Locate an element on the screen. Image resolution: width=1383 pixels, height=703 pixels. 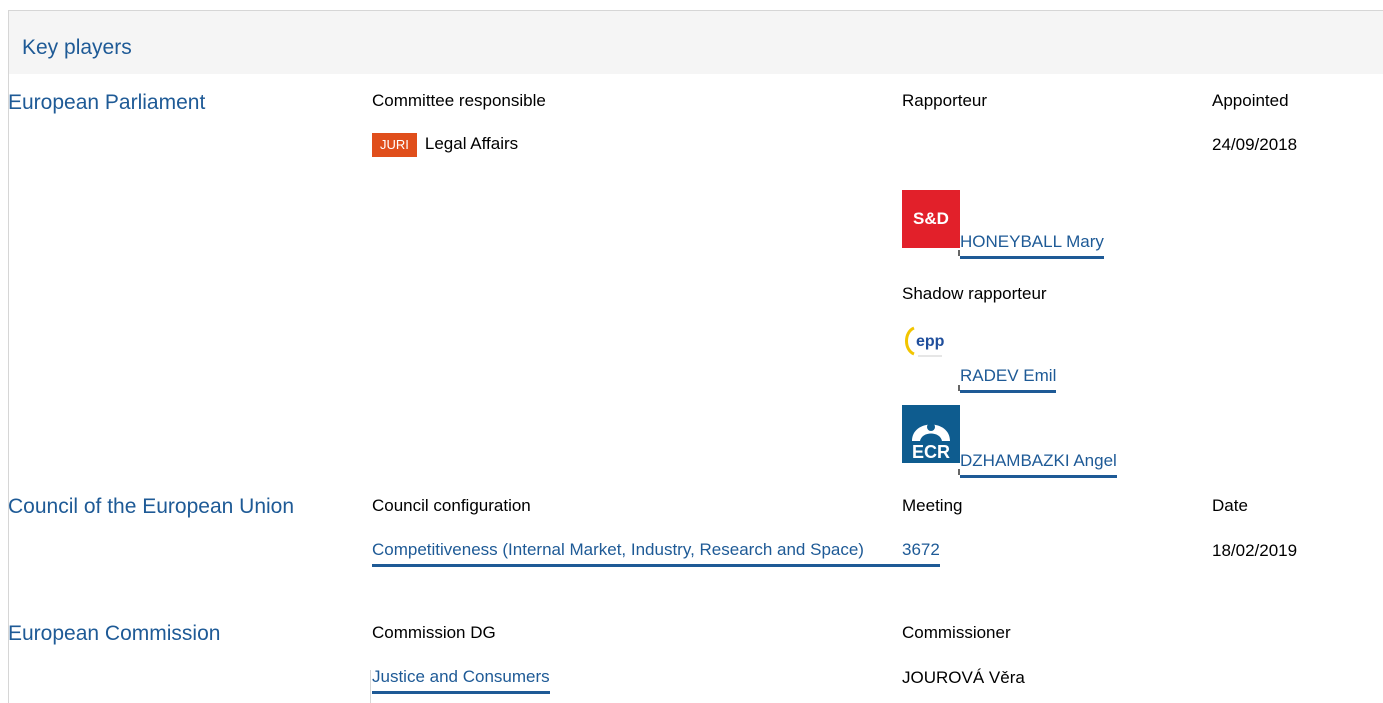
ecr-logo-icon: ECR is located at coordinates (931, 442).